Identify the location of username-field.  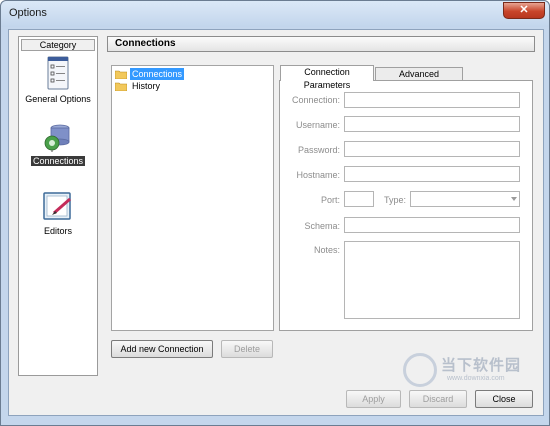
(432, 124).